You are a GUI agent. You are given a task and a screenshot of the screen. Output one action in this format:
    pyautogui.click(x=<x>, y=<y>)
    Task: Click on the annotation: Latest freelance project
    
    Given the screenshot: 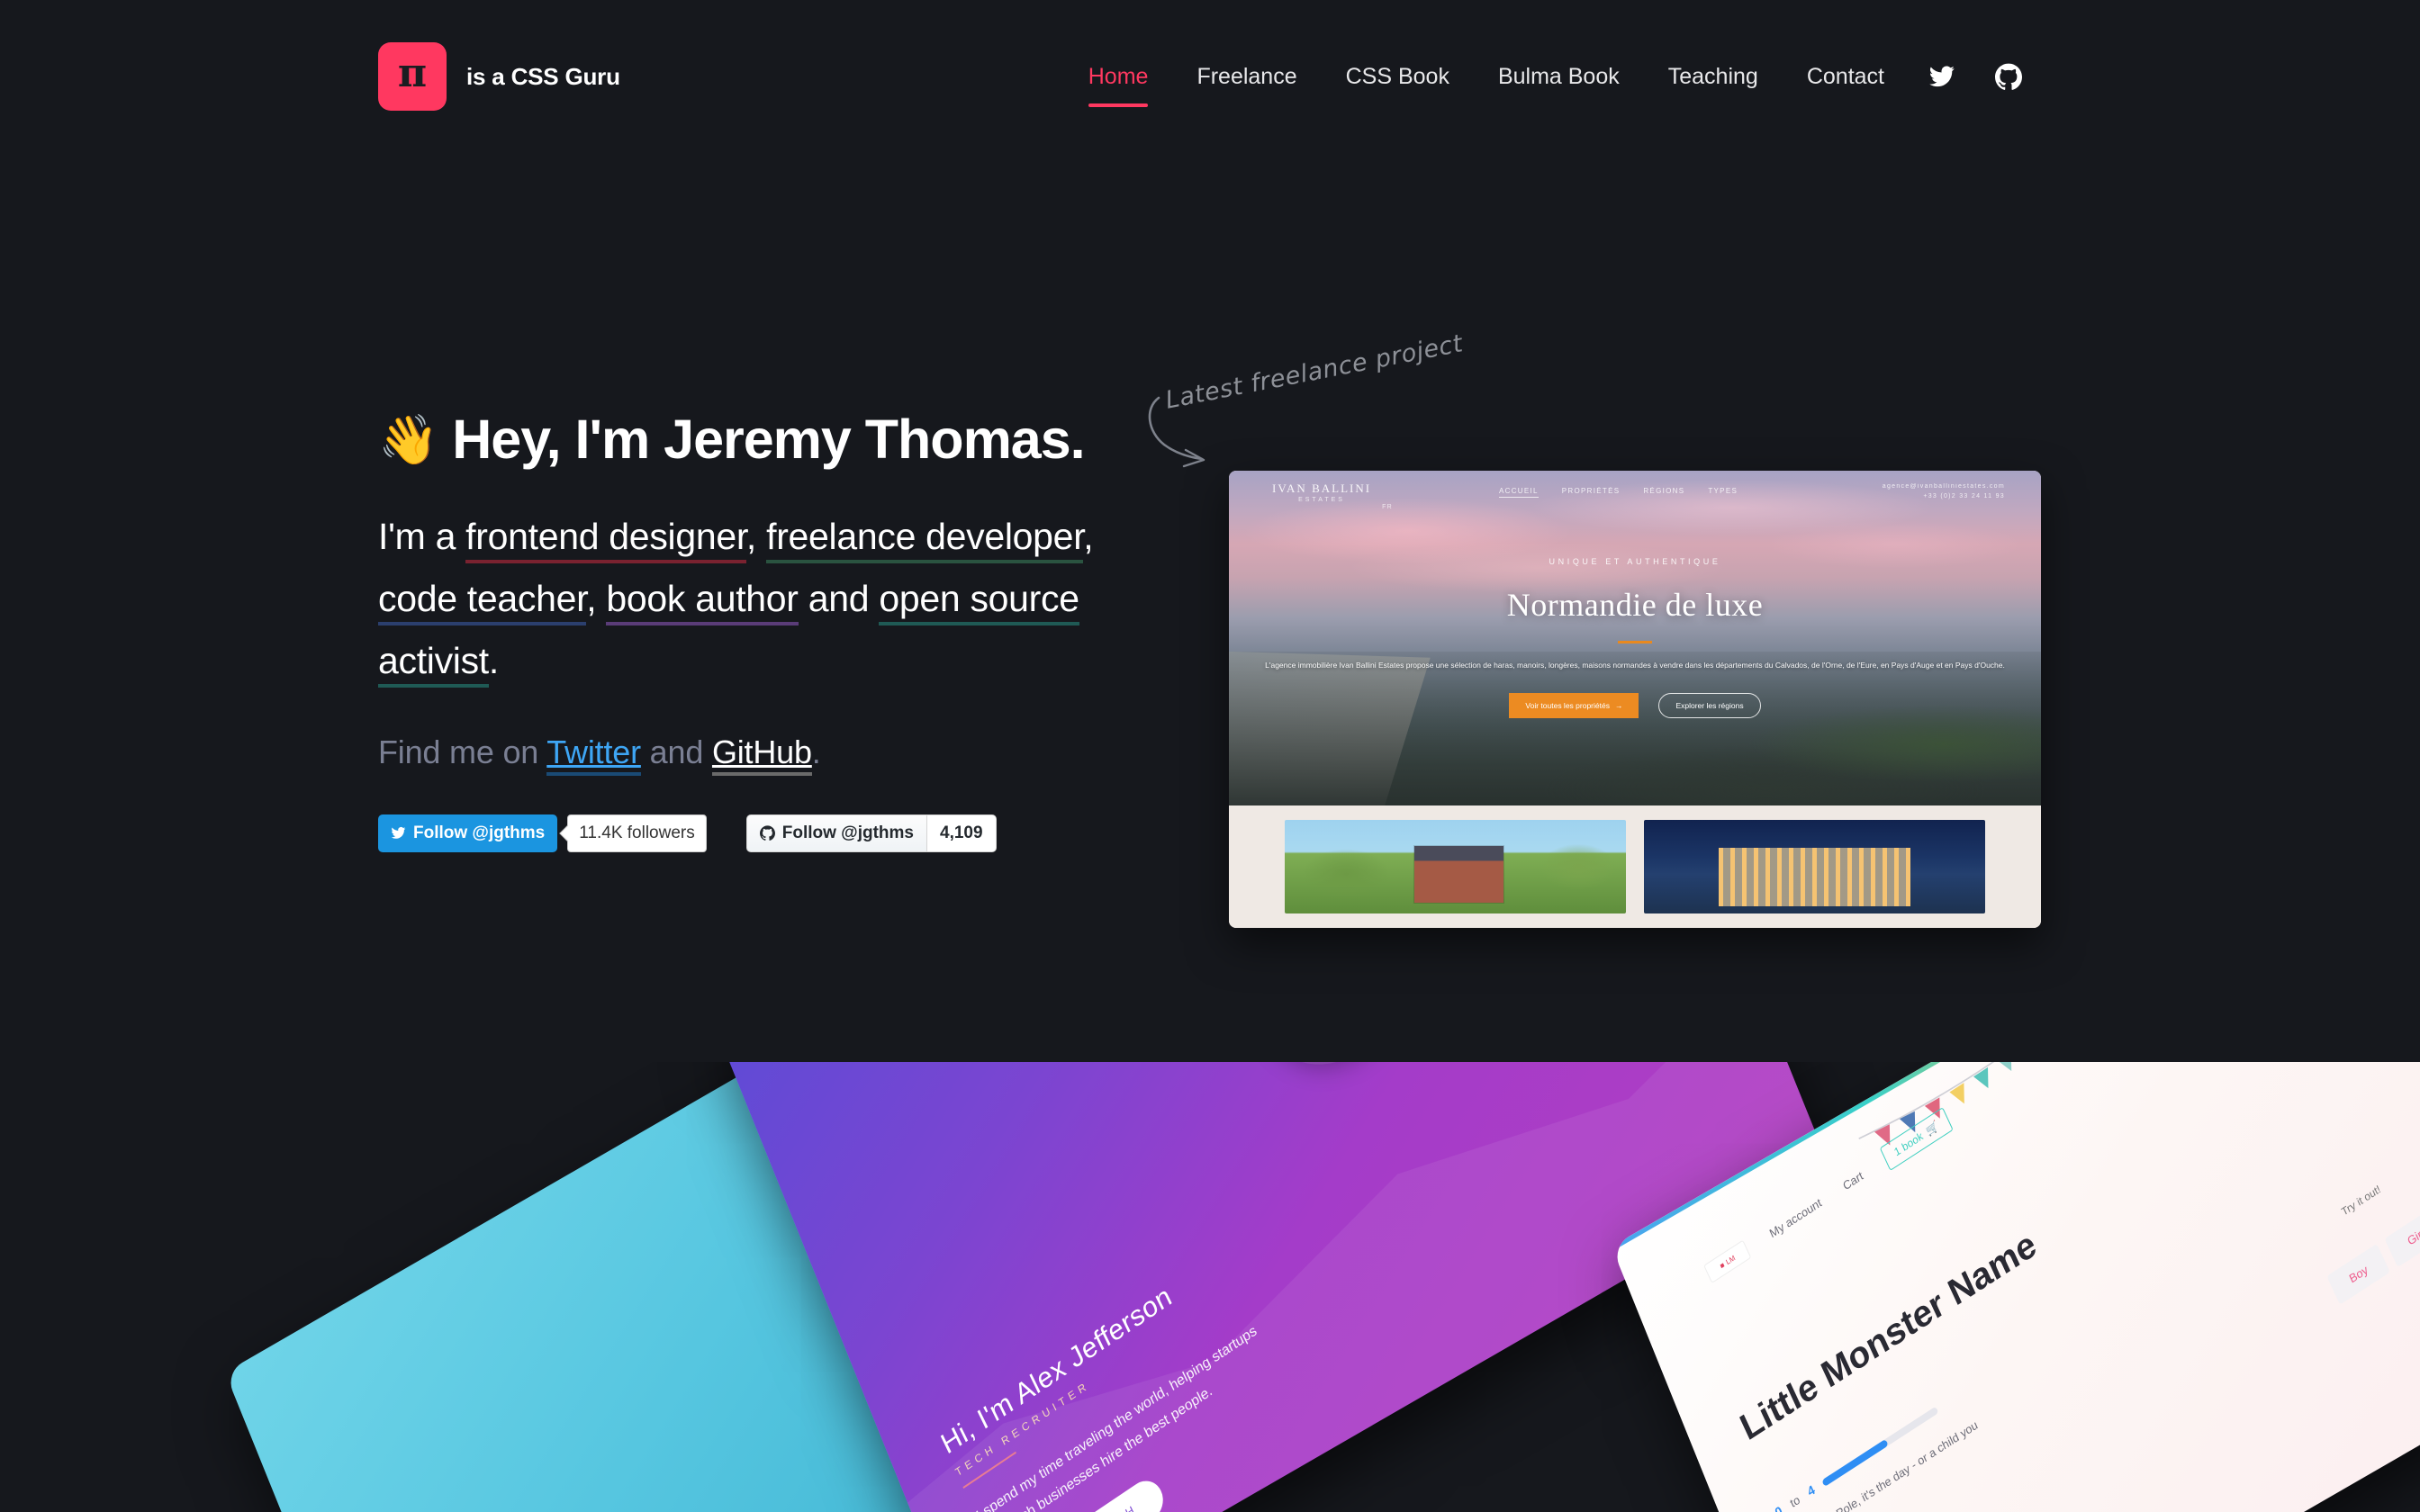 What is the action you would take?
    pyautogui.click(x=1319, y=398)
    